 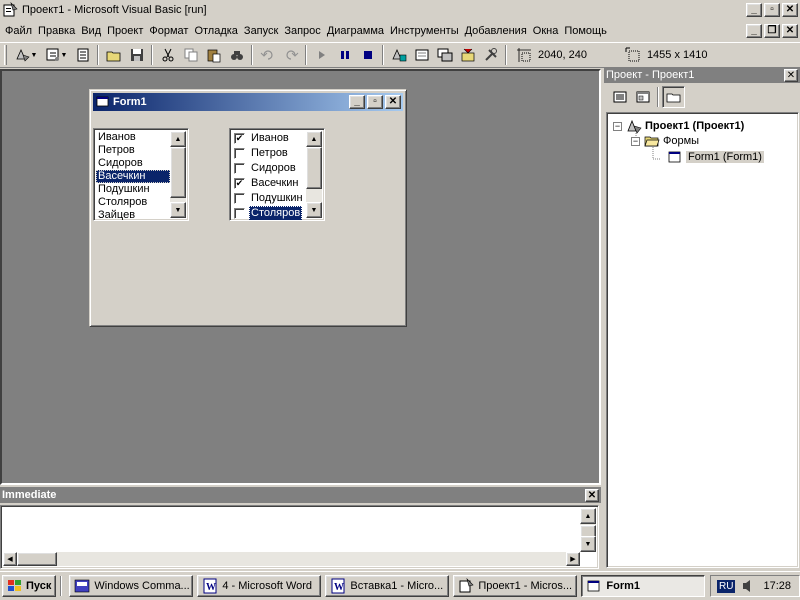 I want to click on list-item: Подушкин, so click(x=133, y=189).